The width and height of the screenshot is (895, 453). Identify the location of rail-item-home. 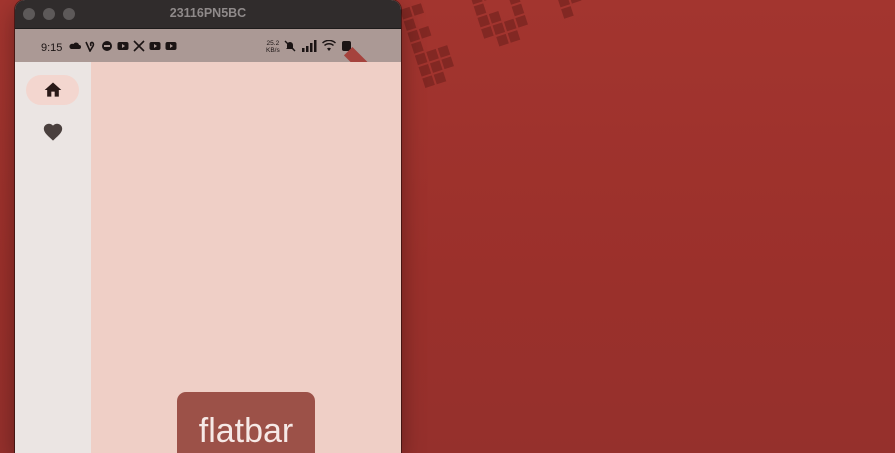
(52, 90).